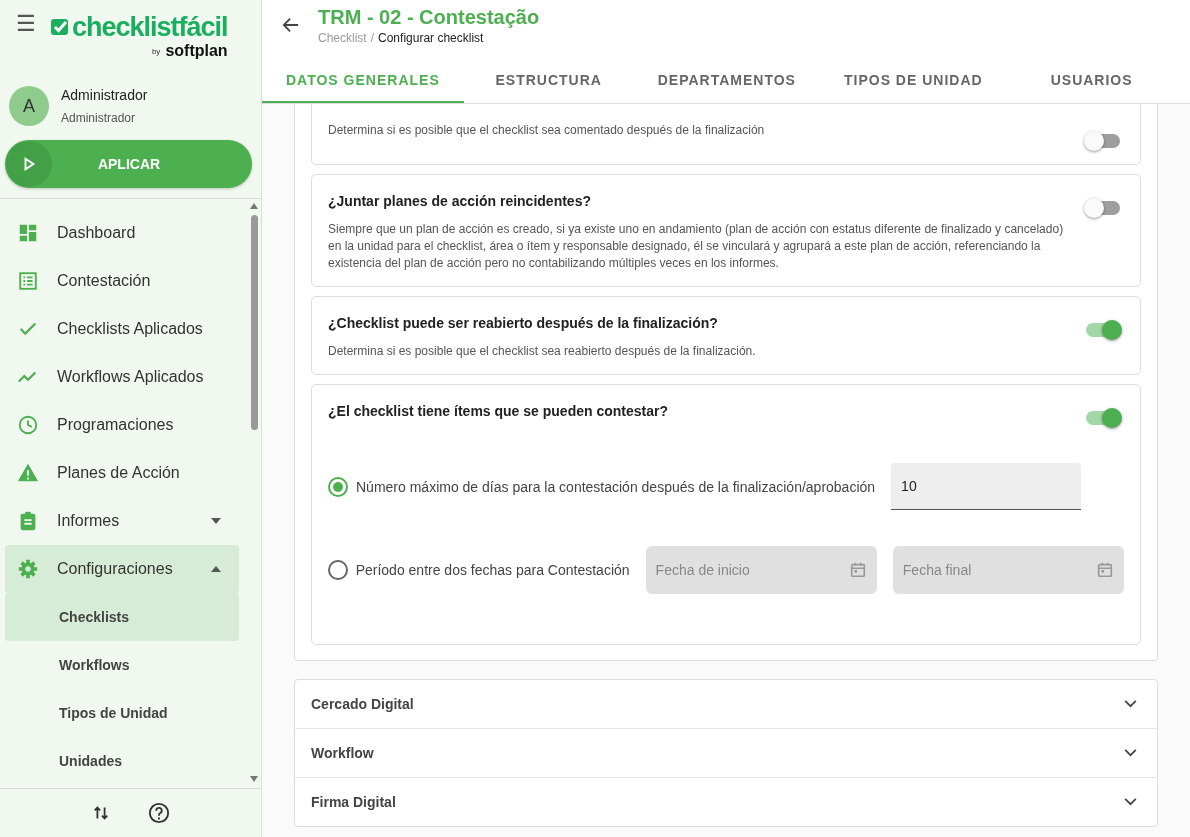 The height and width of the screenshot is (837, 1190). Describe the element at coordinates (28, 425) in the screenshot. I see `clock-icon` at that location.